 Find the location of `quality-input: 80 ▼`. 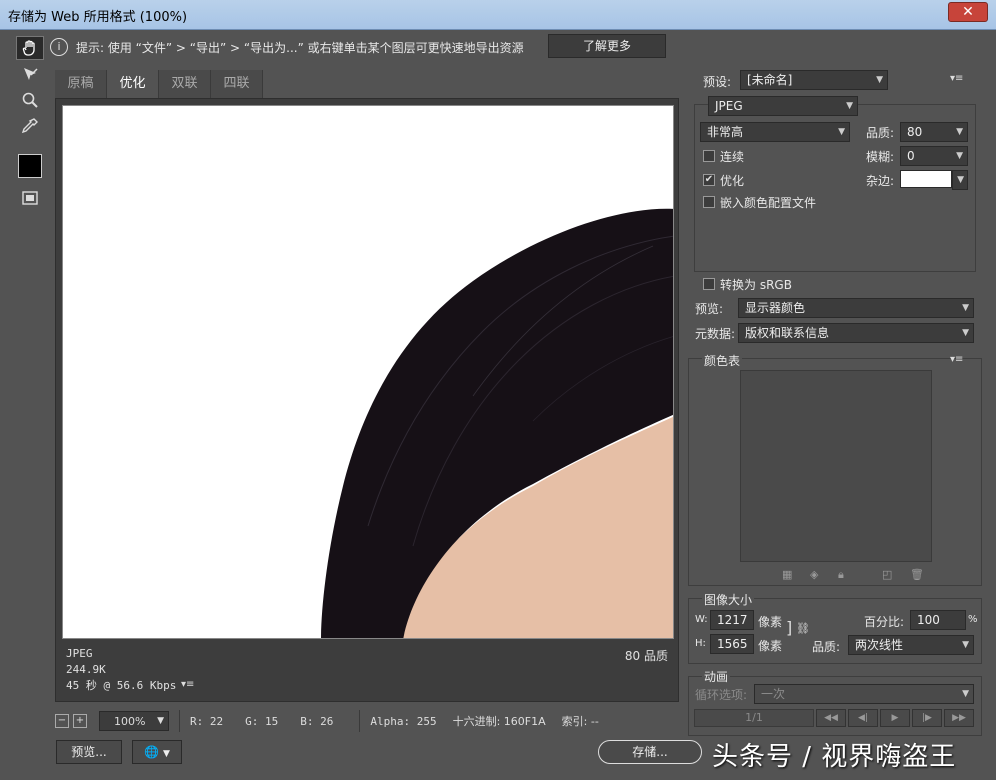

quality-input: 80 ▼ is located at coordinates (934, 132).